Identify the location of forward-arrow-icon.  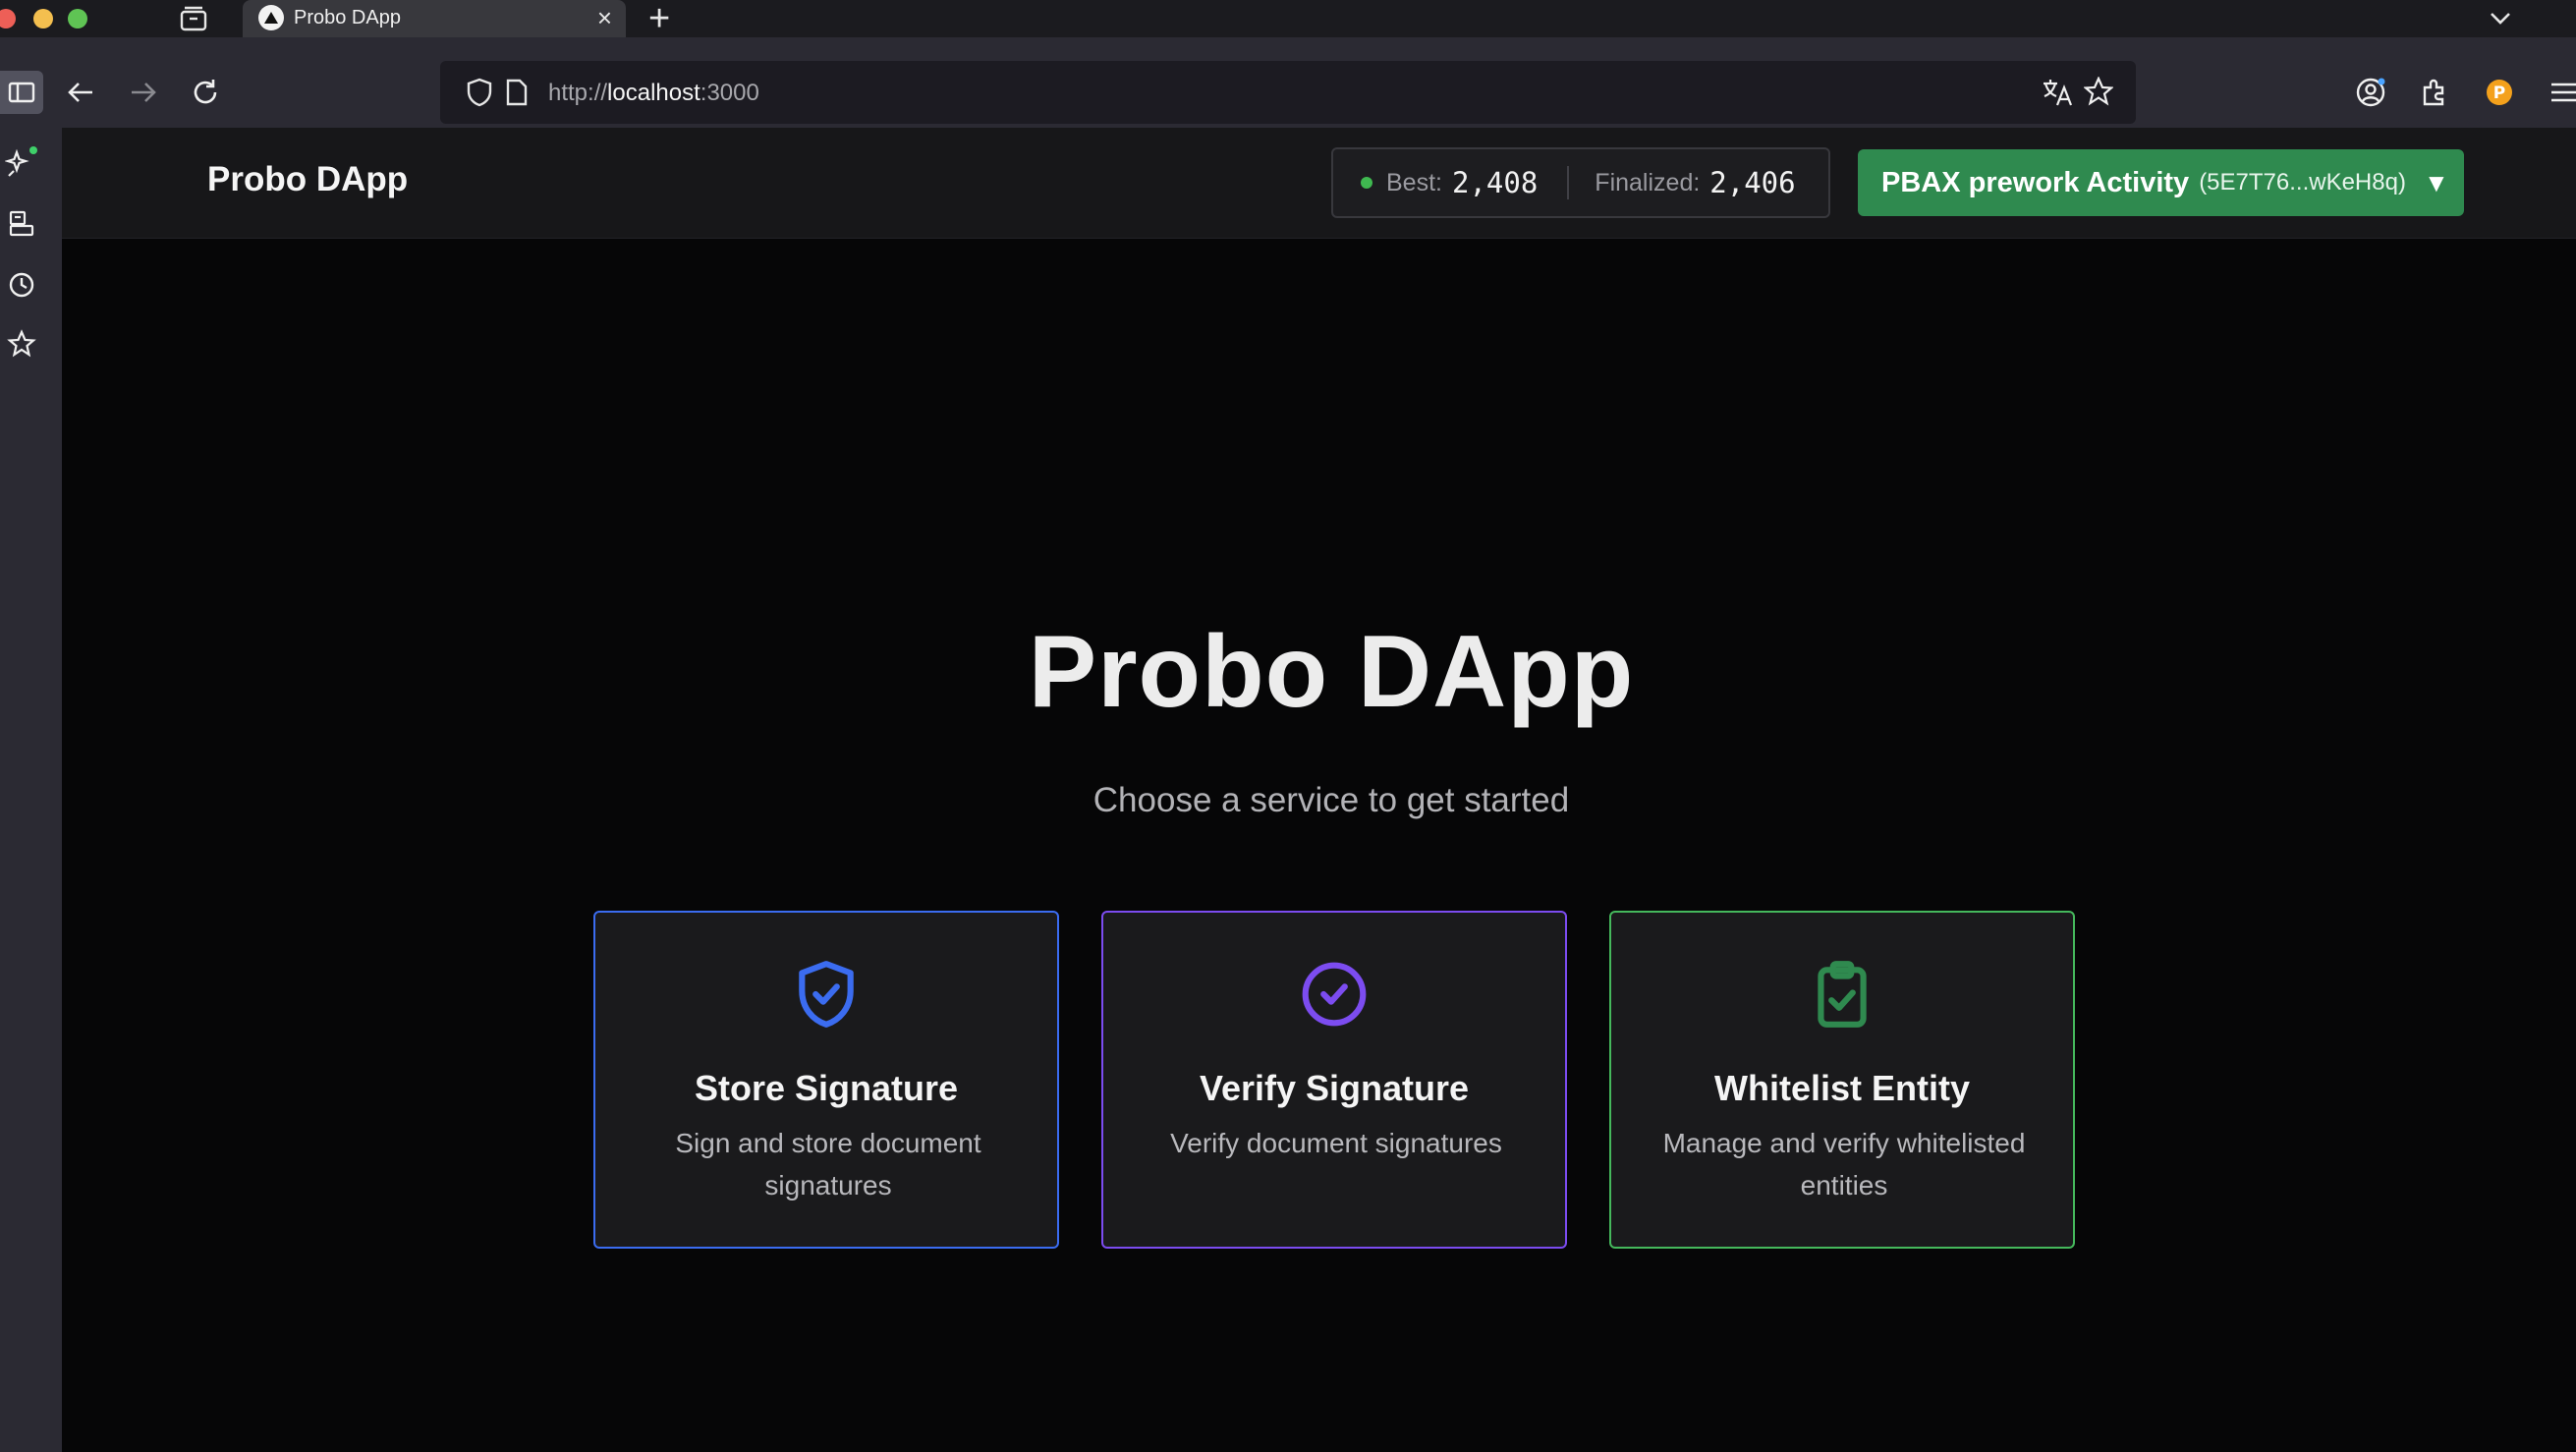
(143, 92).